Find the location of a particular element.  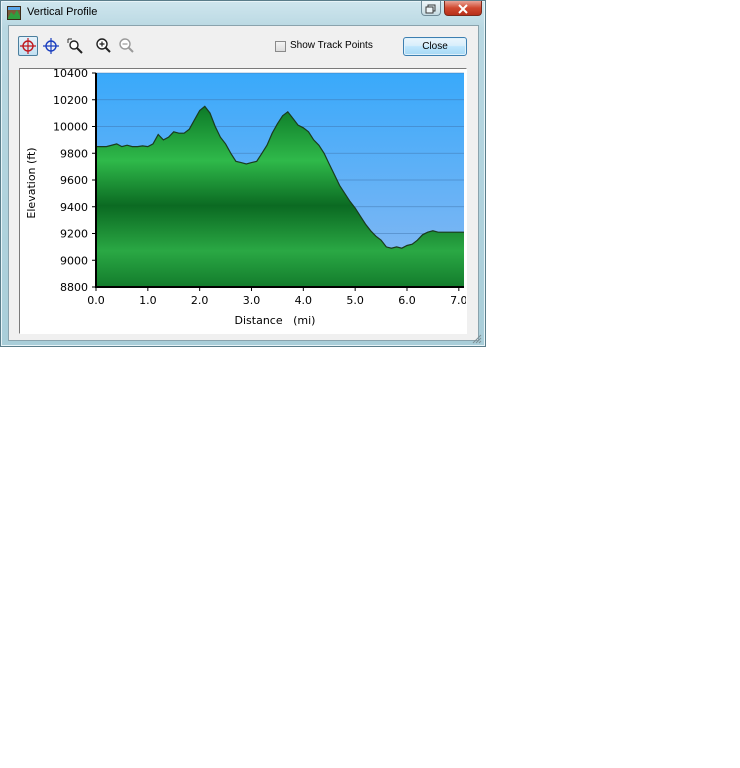

x-tick-label-4: 4.0 is located at coordinates (304, 300).